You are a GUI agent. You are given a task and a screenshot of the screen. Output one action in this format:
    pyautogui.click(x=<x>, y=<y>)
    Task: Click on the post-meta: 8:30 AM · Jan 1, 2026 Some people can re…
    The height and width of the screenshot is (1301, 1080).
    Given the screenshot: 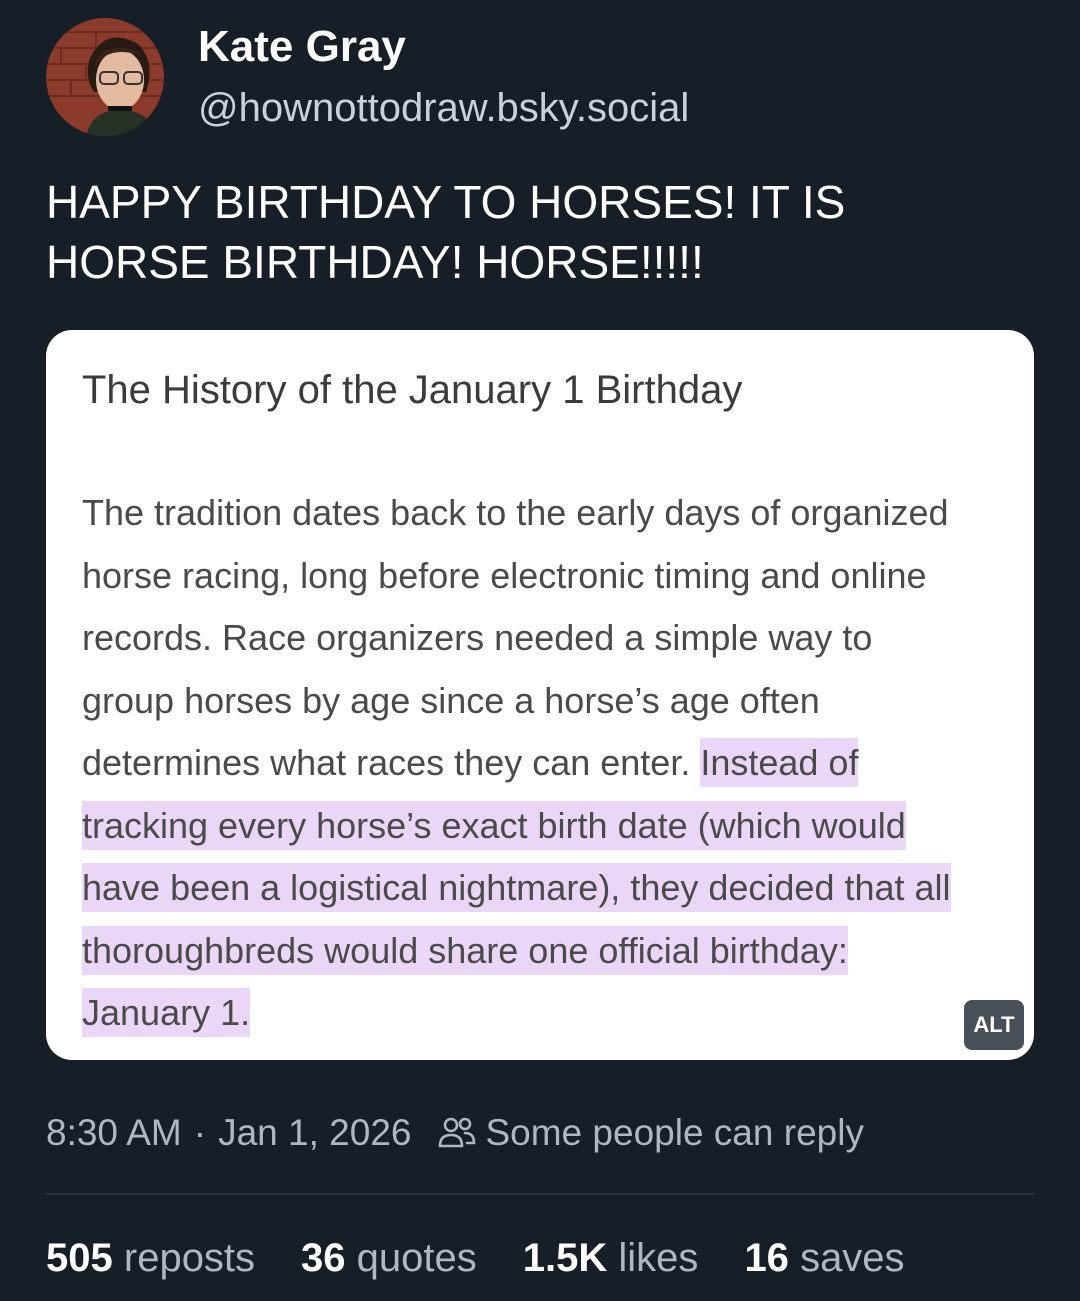 What is the action you would take?
    pyautogui.click(x=455, y=1133)
    